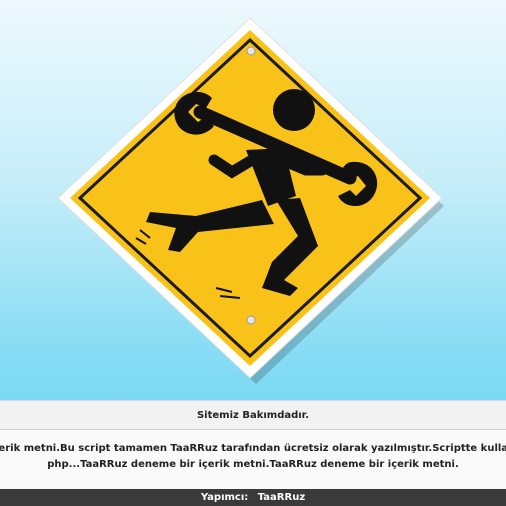  Describe the element at coordinates (224, 497) in the screenshot. I see `footer-label: Yapımcı:` at that location.